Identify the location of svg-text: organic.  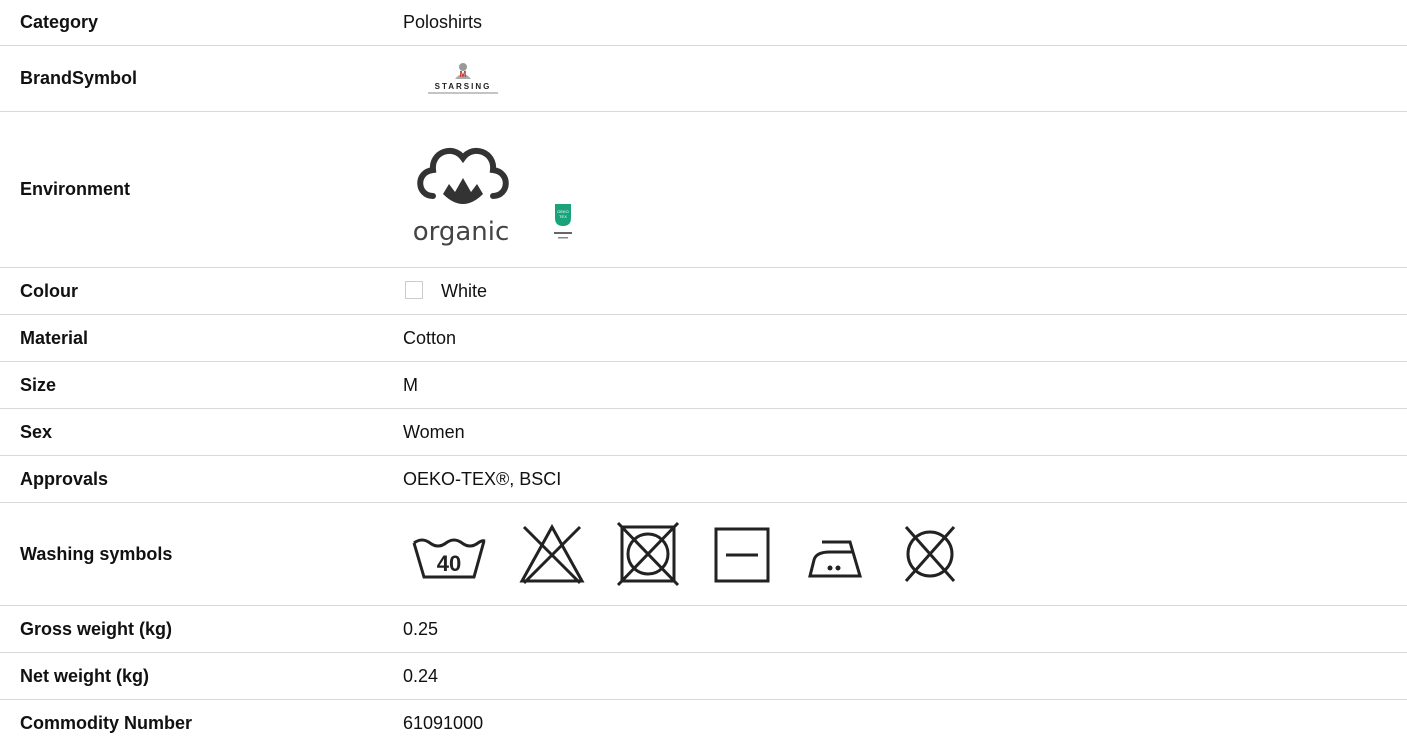
(461, 232).